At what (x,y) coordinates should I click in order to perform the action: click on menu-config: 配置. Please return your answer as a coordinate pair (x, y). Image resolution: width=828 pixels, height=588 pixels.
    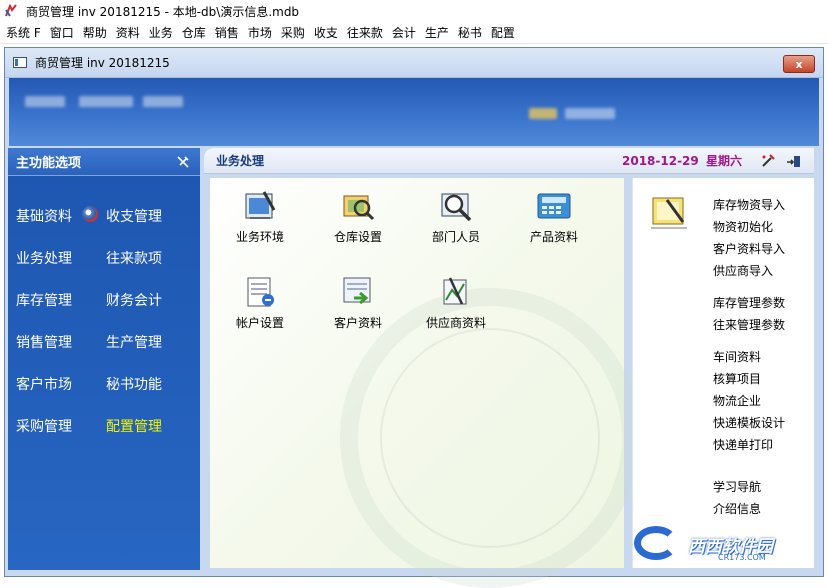
    Looking at the image, I should click on (505, 32).